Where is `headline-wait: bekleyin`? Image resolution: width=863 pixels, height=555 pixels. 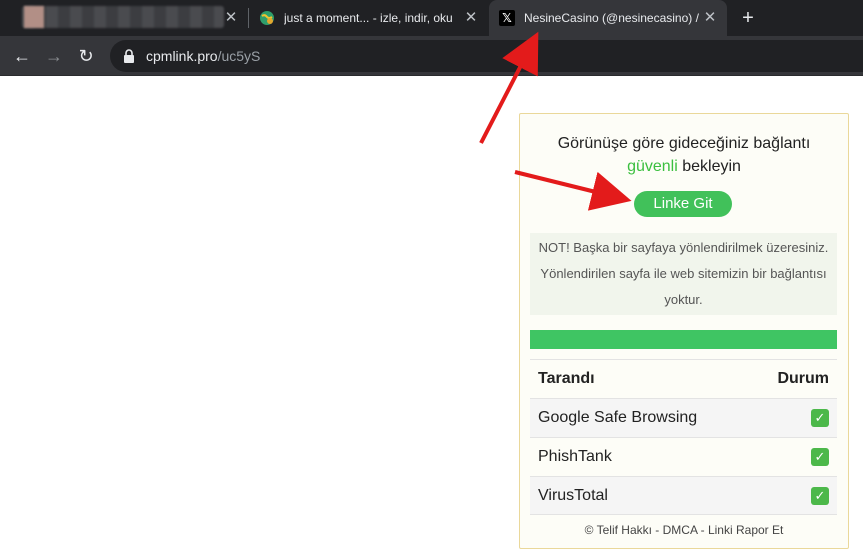 headline-wait: bekleyin is located at coordinates (709, 166).